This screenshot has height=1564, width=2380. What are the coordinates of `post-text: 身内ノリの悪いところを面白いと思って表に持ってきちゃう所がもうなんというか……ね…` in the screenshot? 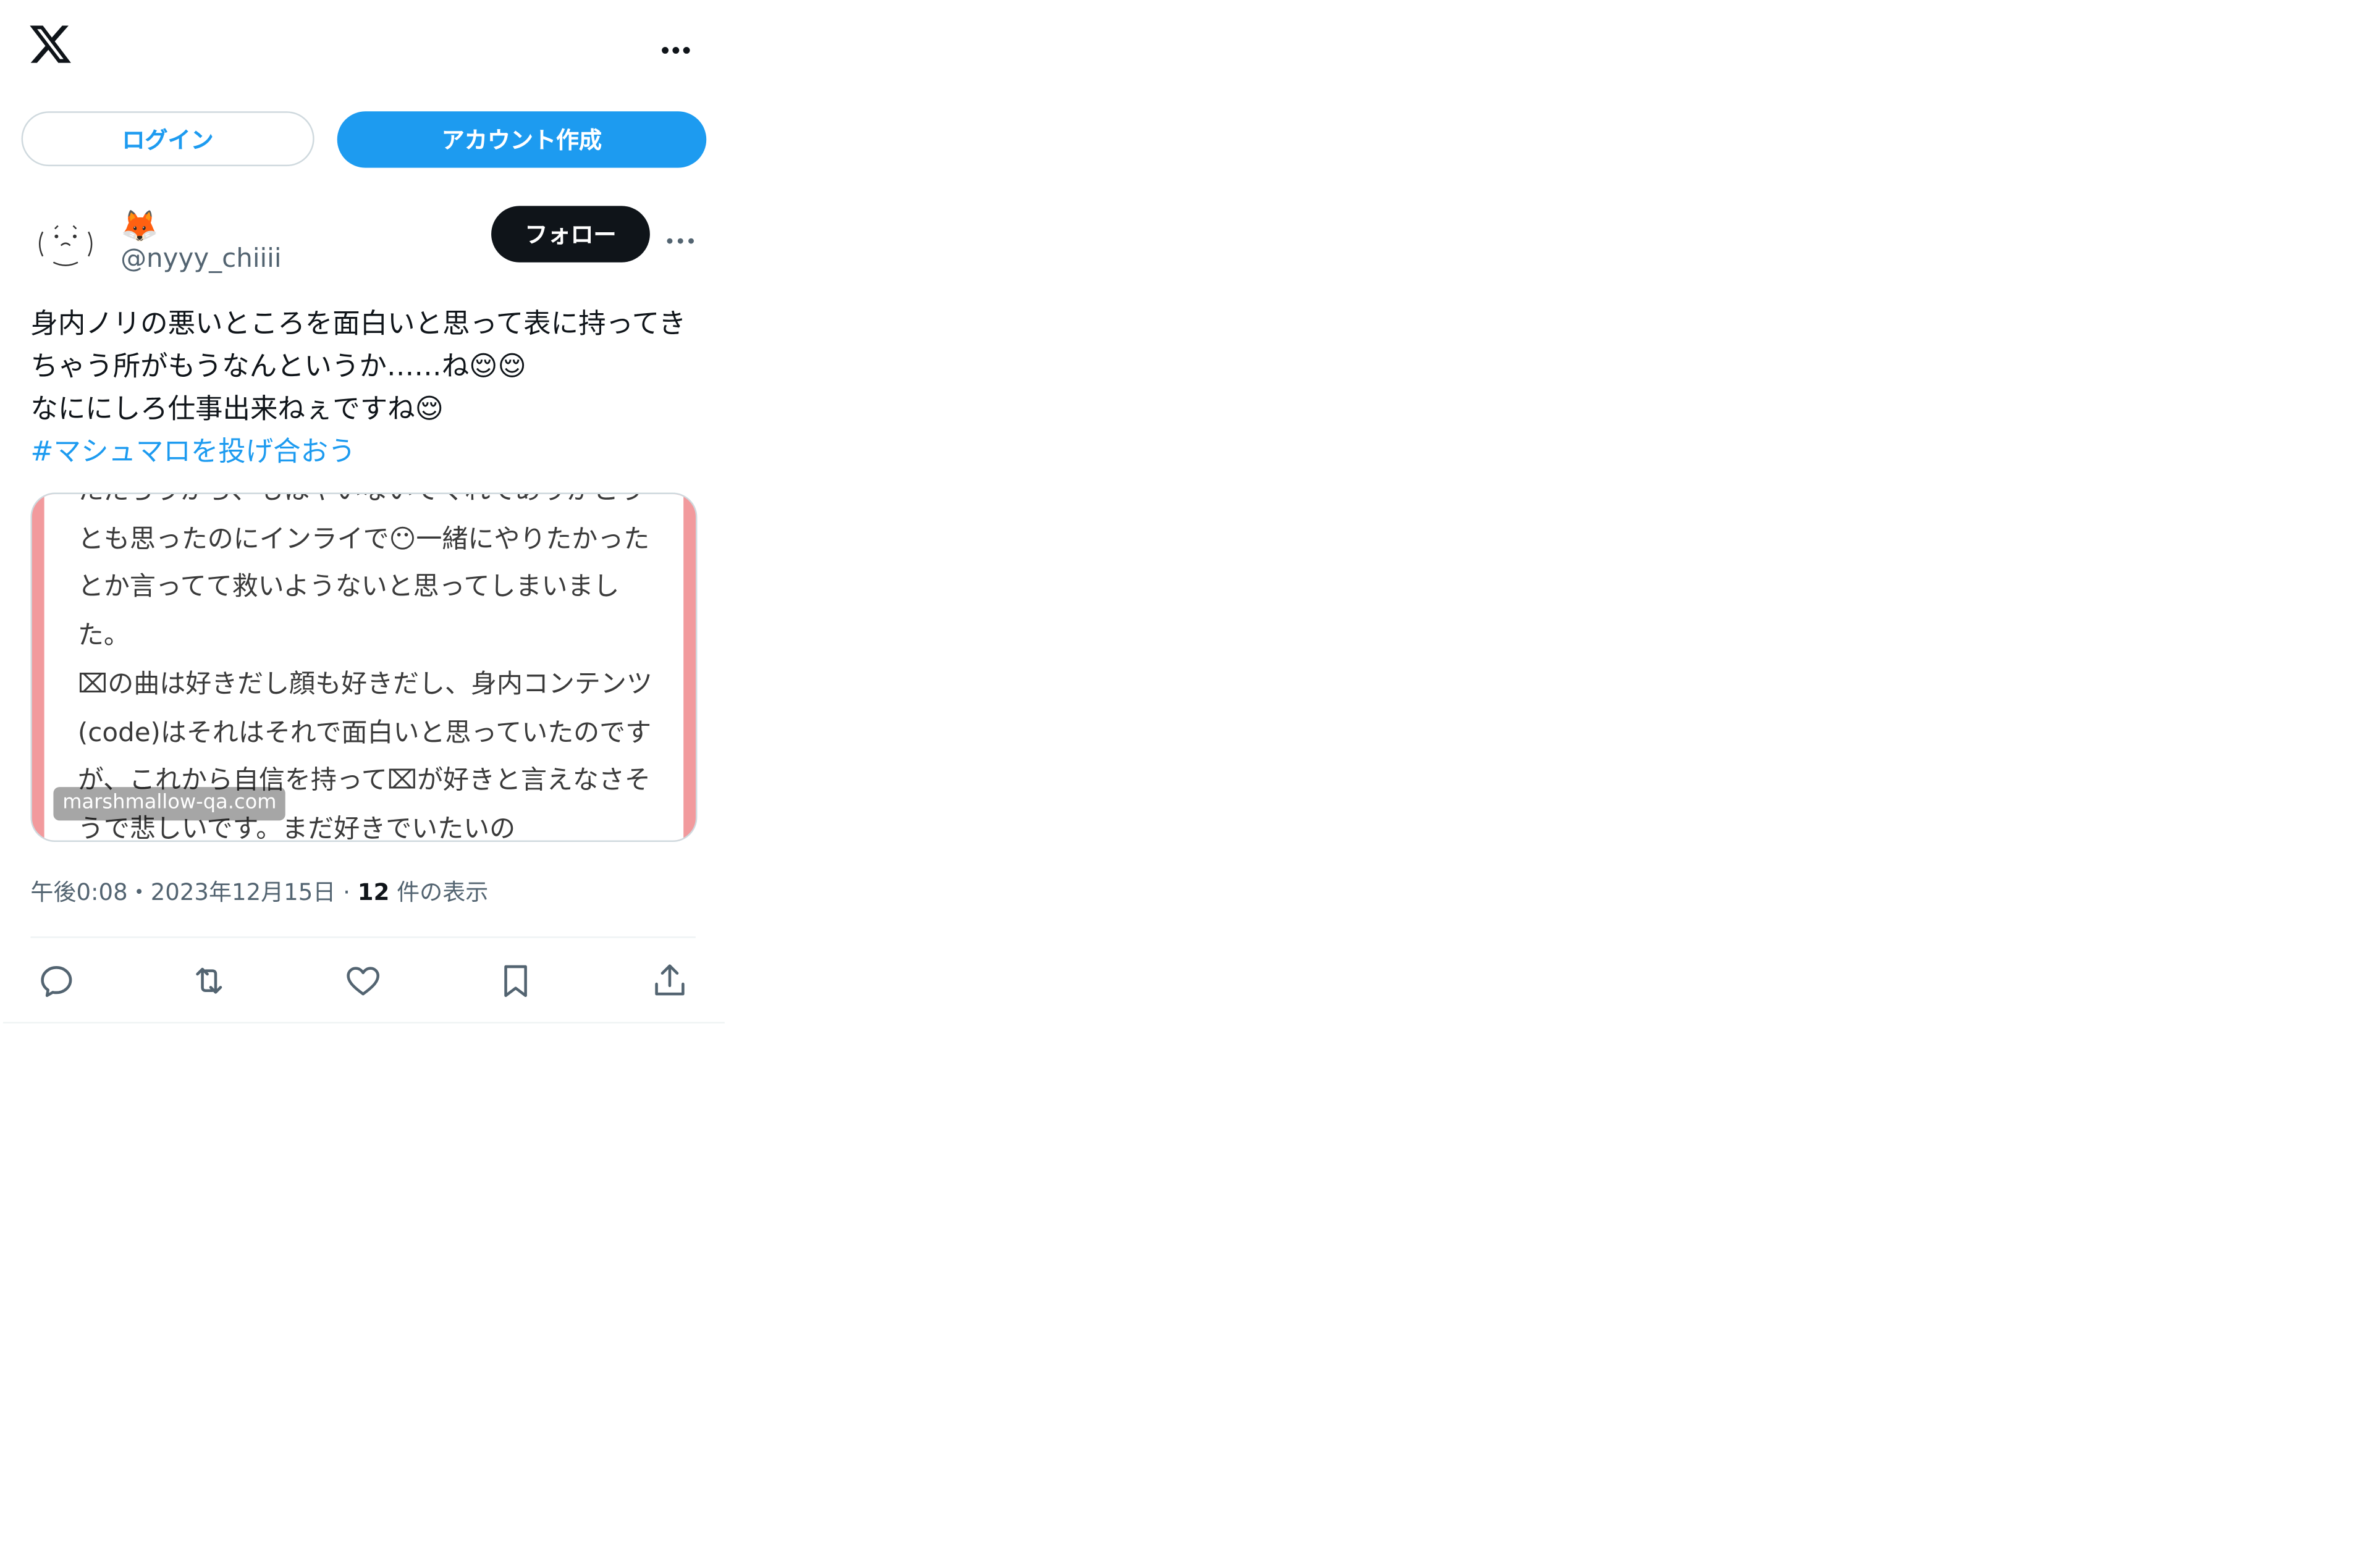 It's located at (358, 367).